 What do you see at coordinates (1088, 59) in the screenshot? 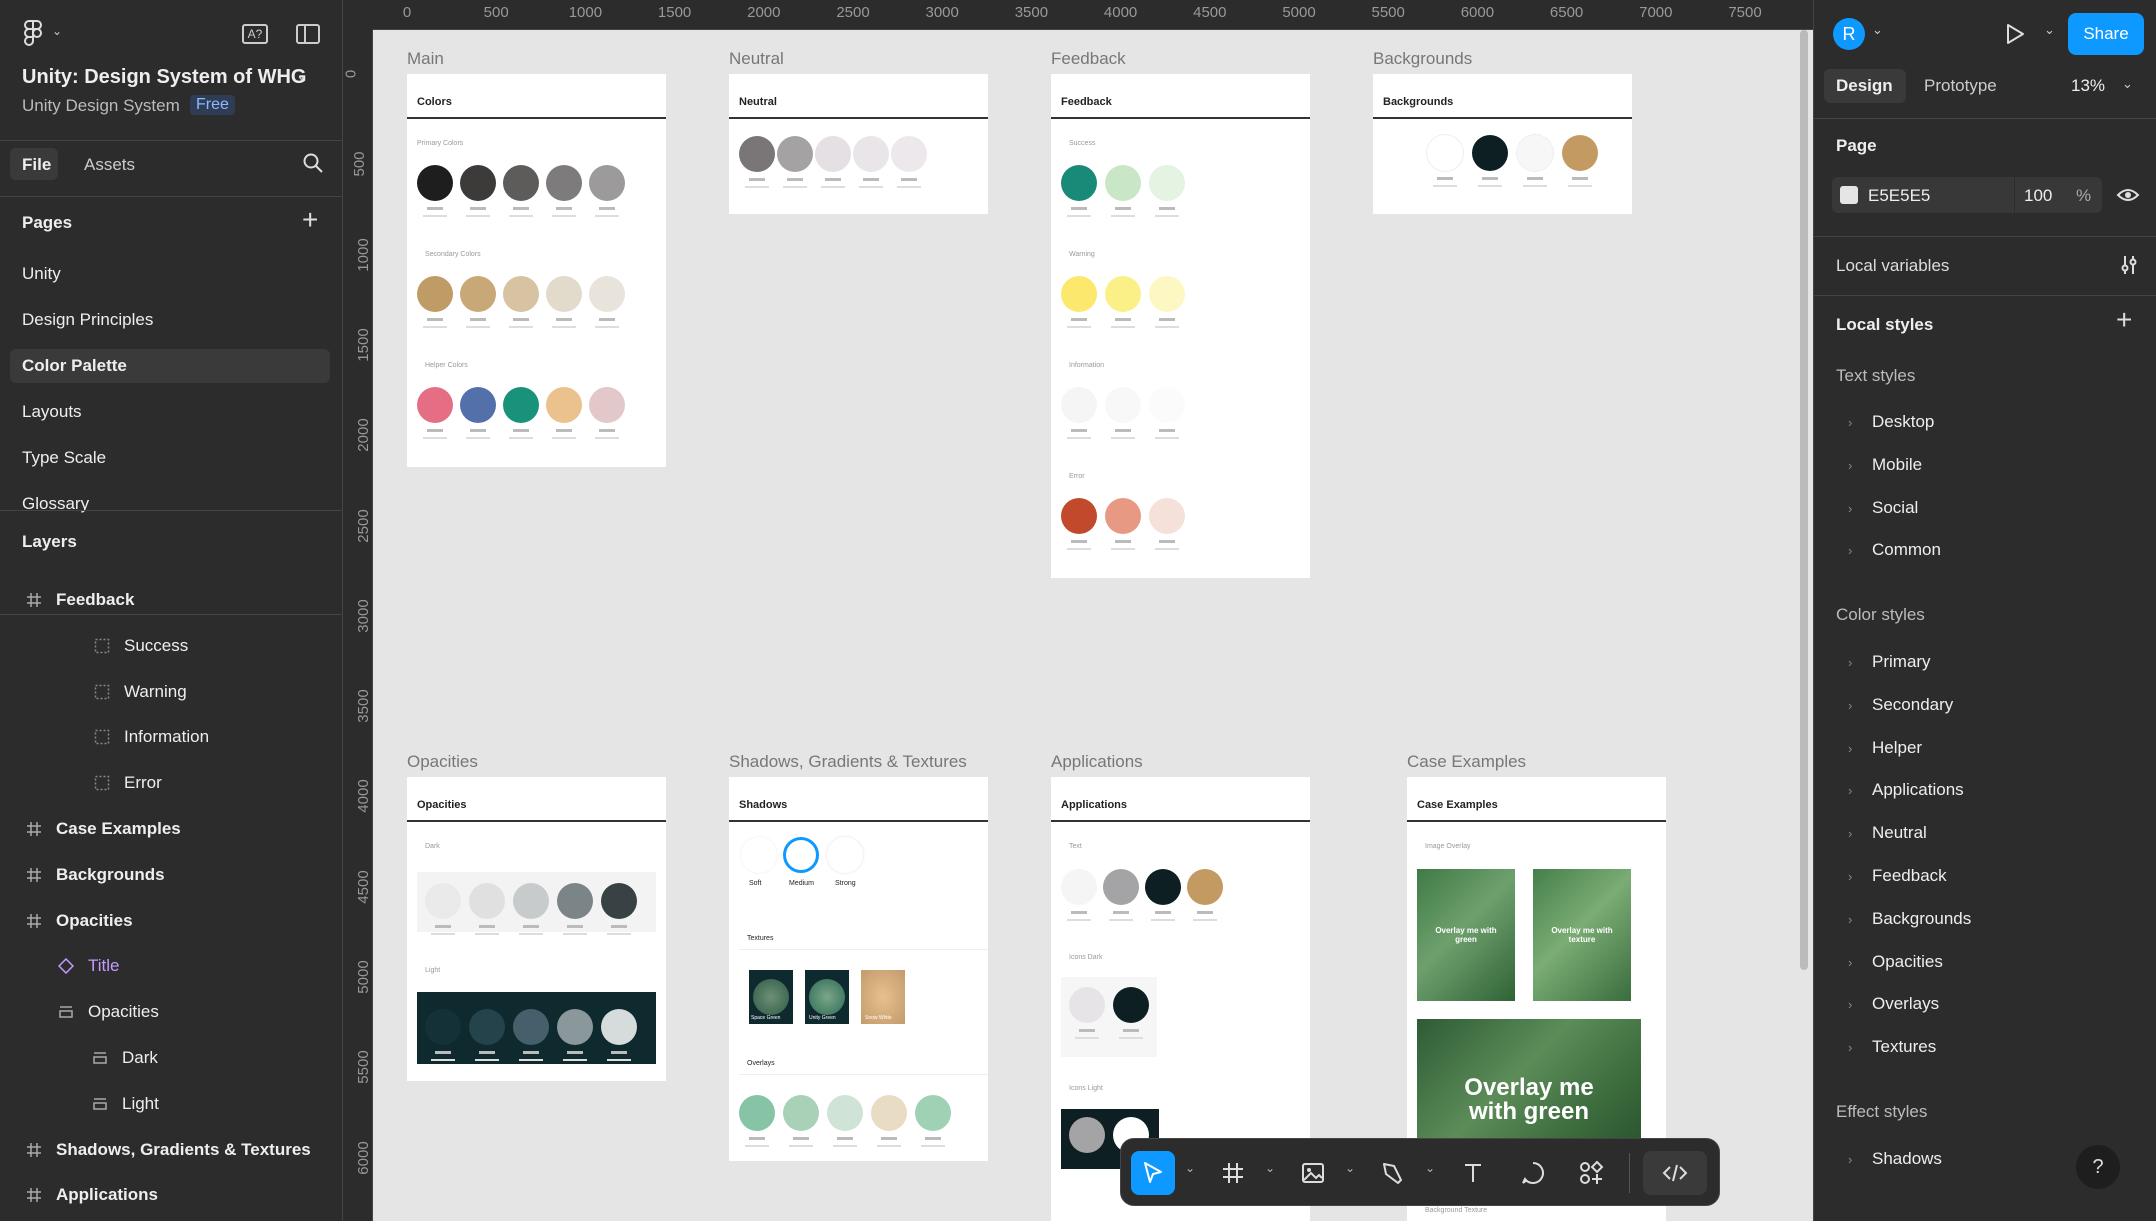
I see `frame-label-feedback: Feedback` at bounding box center [1088, 59].